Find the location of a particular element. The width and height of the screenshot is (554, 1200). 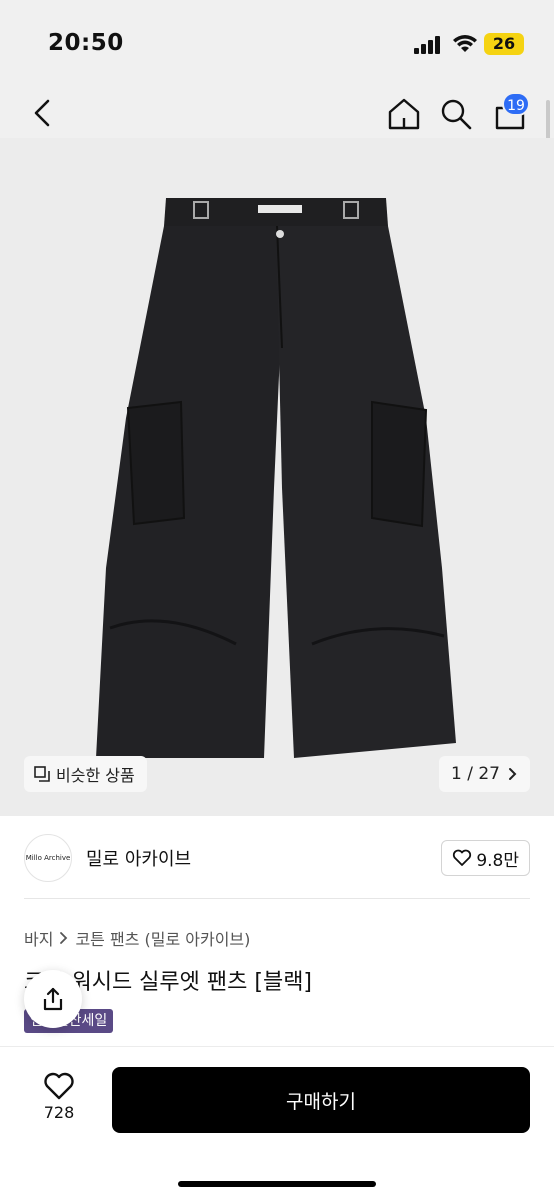

battery-indicator: 26 is located at coordinates (504, 44).